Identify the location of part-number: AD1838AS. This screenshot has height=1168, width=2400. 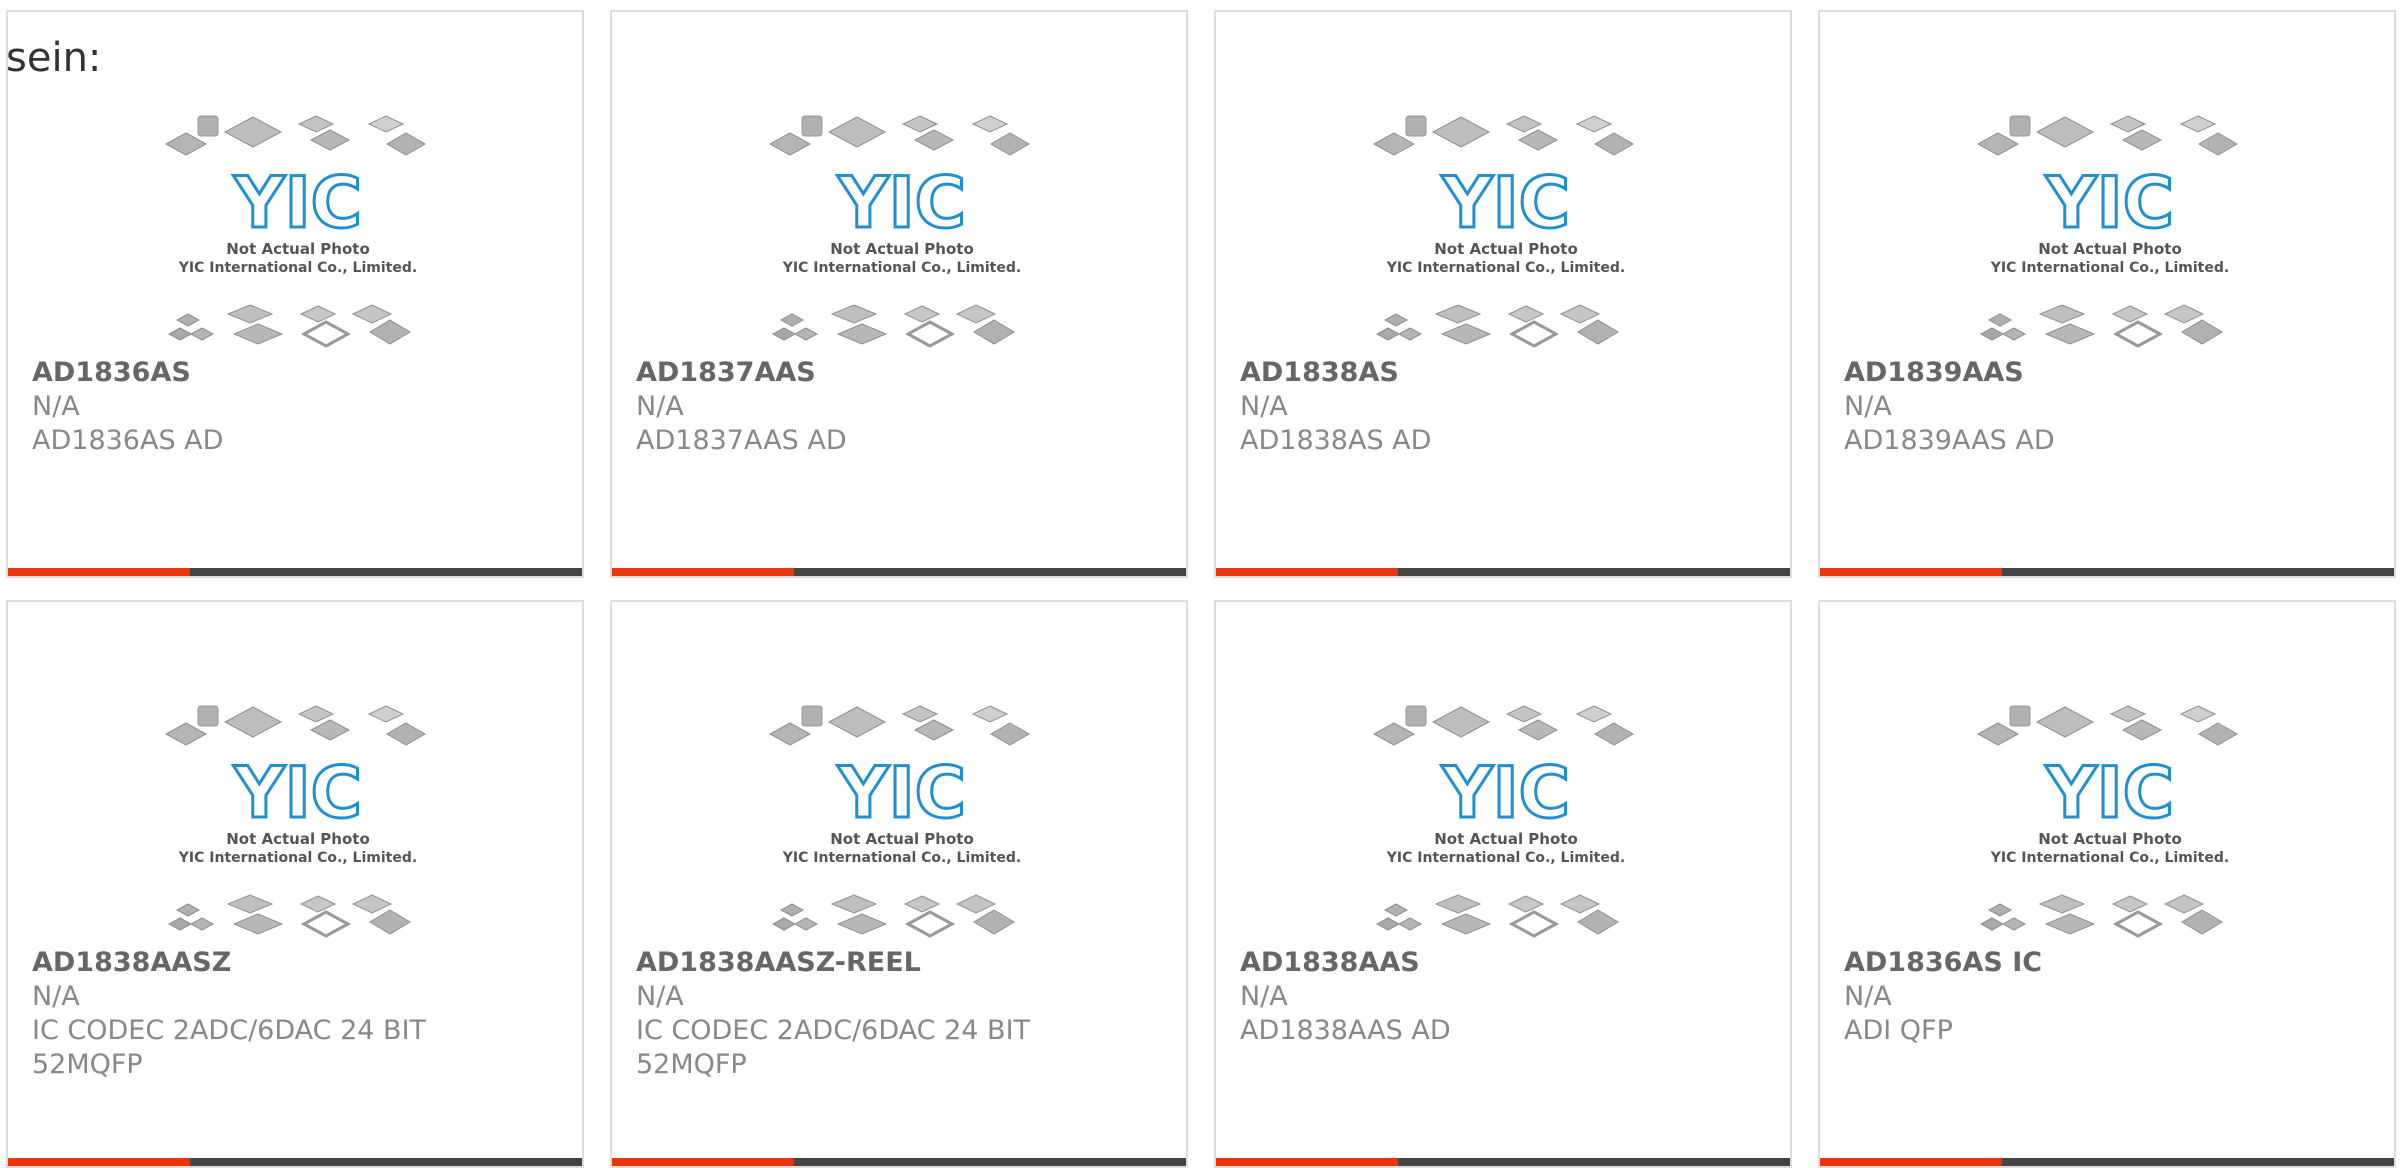
(1505, 373).